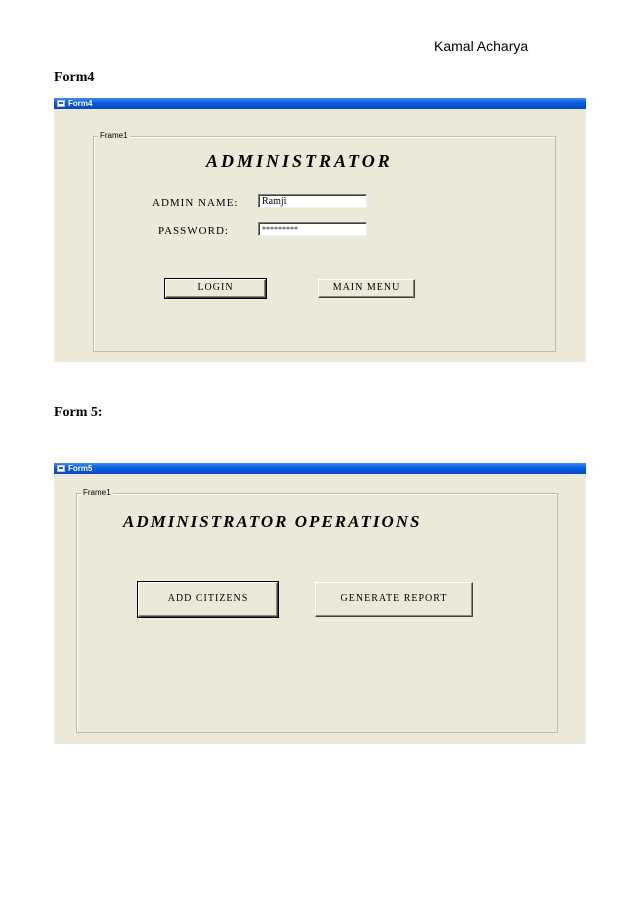 This screenshot has height=902, width=638. I want to click on generate-report-button: GENERATE REPORT, so click(394, 599).